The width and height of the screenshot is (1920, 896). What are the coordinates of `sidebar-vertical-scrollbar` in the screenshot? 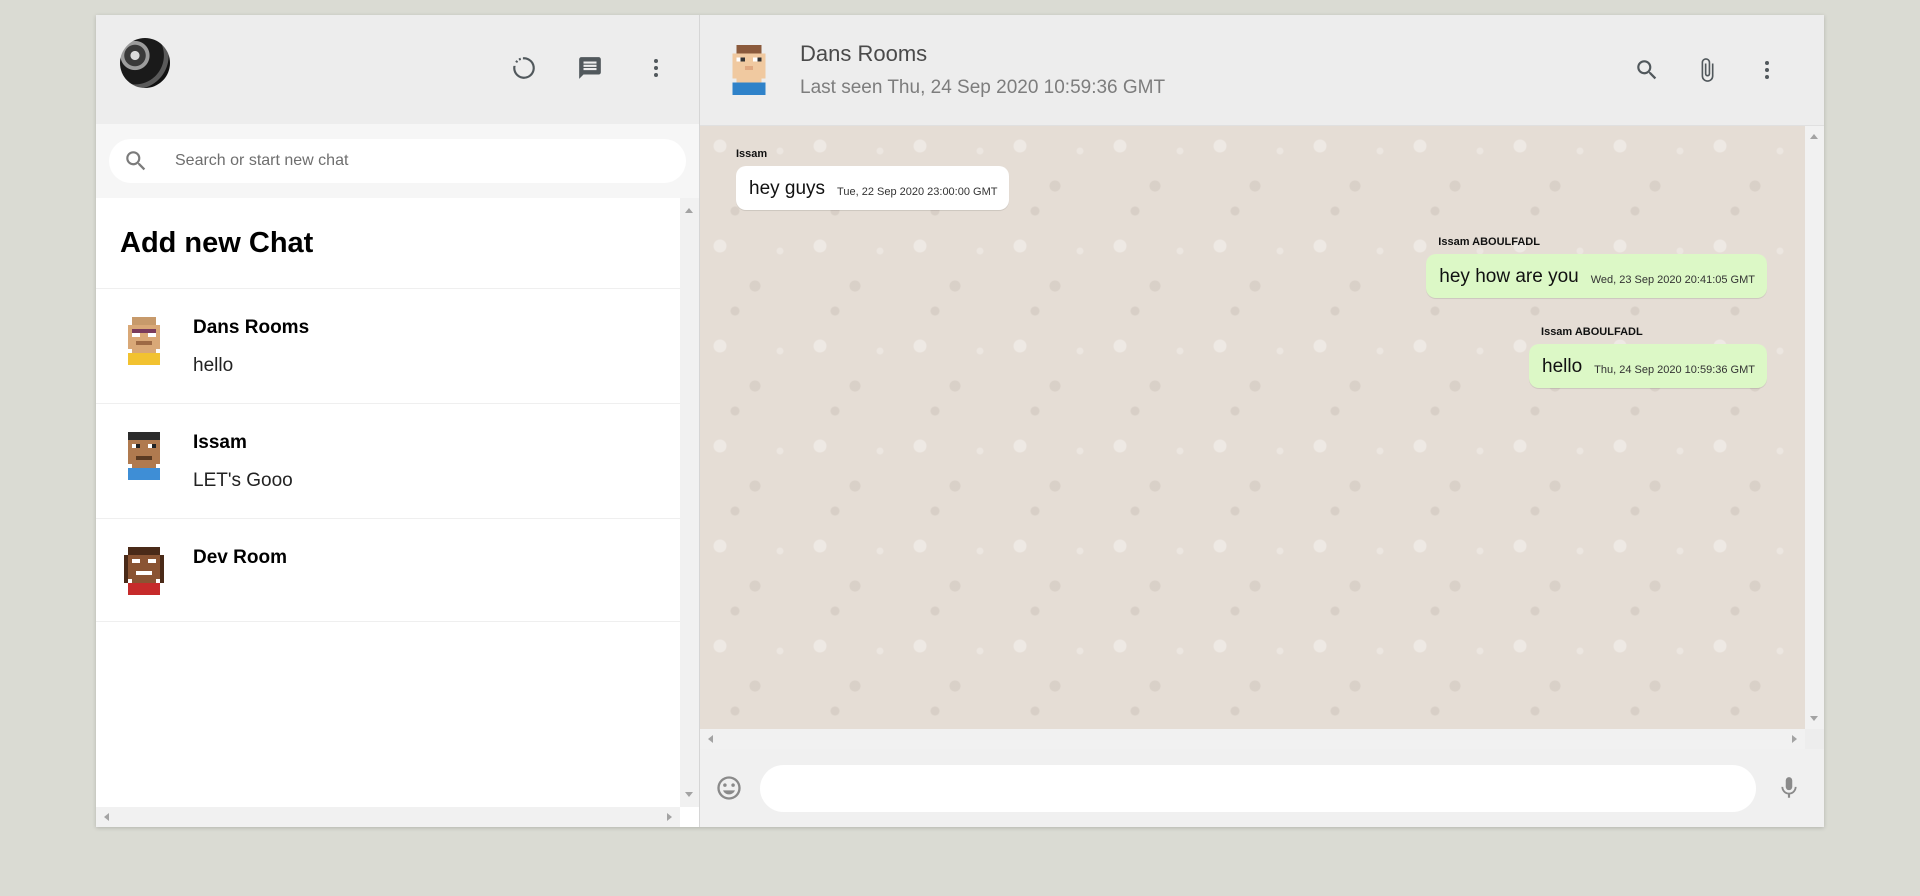 It's located at (689, 502).